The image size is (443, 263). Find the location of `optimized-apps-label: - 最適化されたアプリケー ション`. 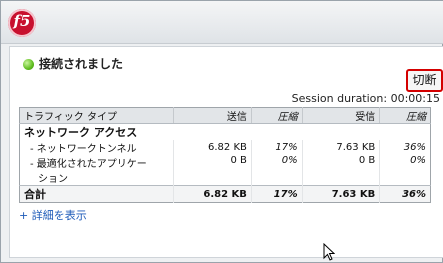

optimized-apps-label: - 最適化されたアプリケー ション is located at coordinates (97, 170).